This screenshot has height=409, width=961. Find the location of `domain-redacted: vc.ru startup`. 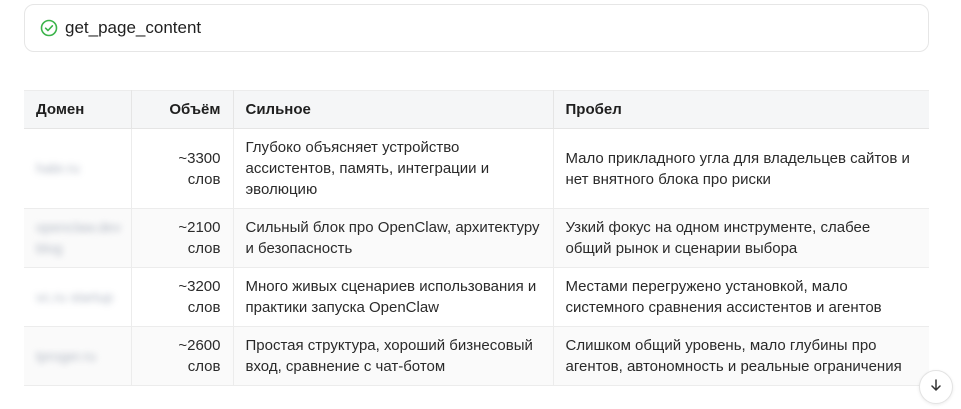

domain-redacted: vc.ru startup is located at coordinates (75, 296).